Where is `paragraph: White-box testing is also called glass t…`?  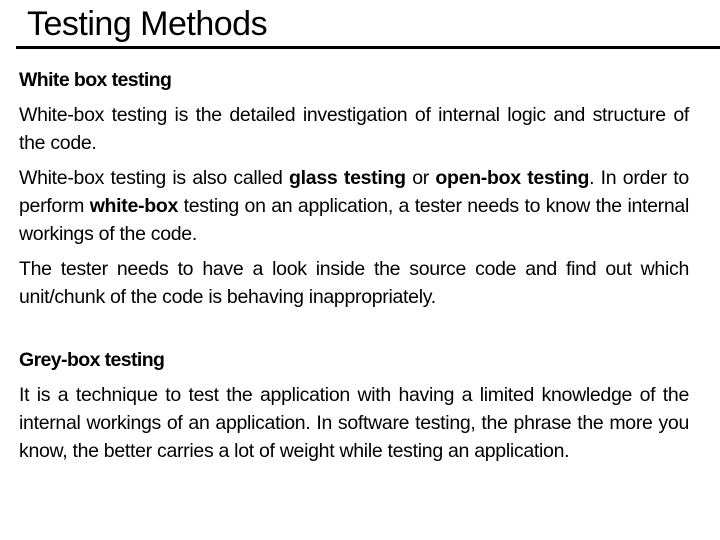
paragraph: White-box testing is also called glass t… is located at coordinates (354, 206).